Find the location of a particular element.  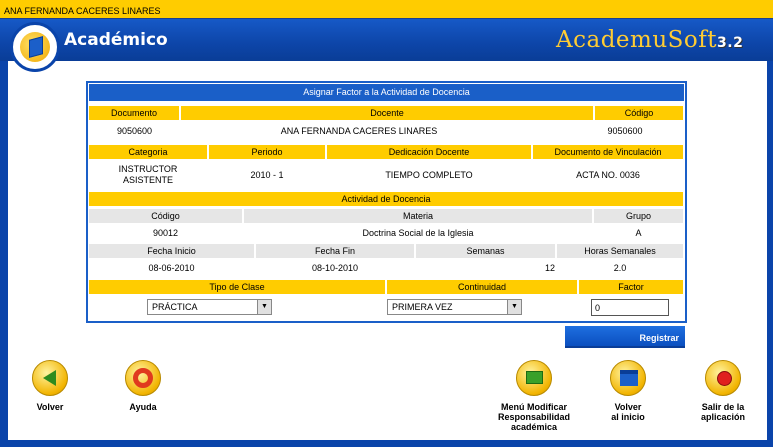

tipo-clase-select: PRÁCTICA ▼ is located at coordinates (209, 307).